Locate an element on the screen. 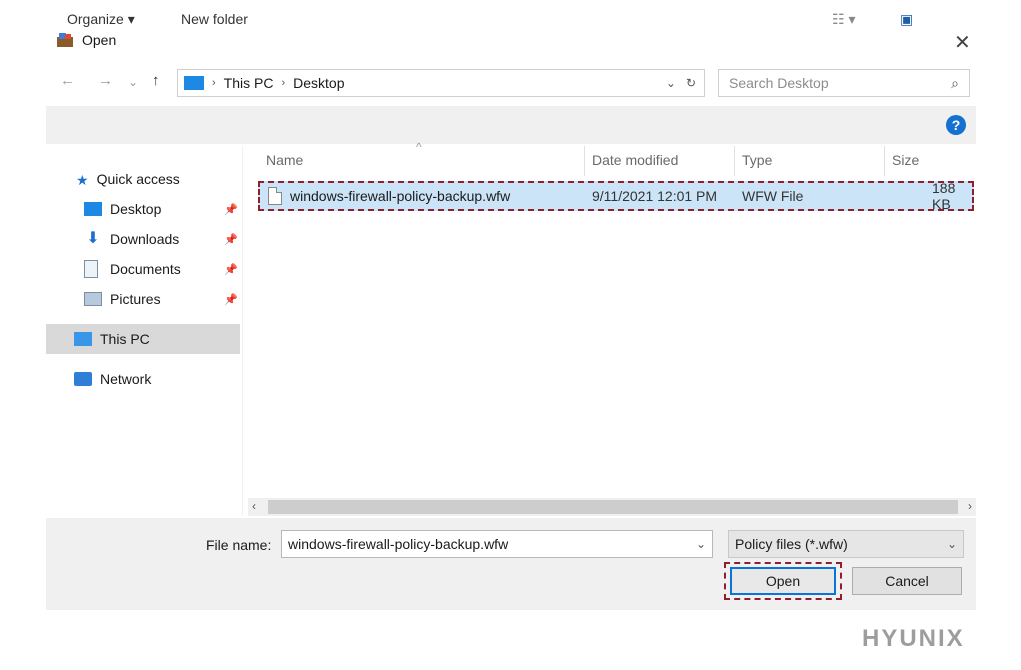 The height and width of the screenshot is (670, 1021). sidebar-item-this-pc: This PC is located at coordinates (143, 339).